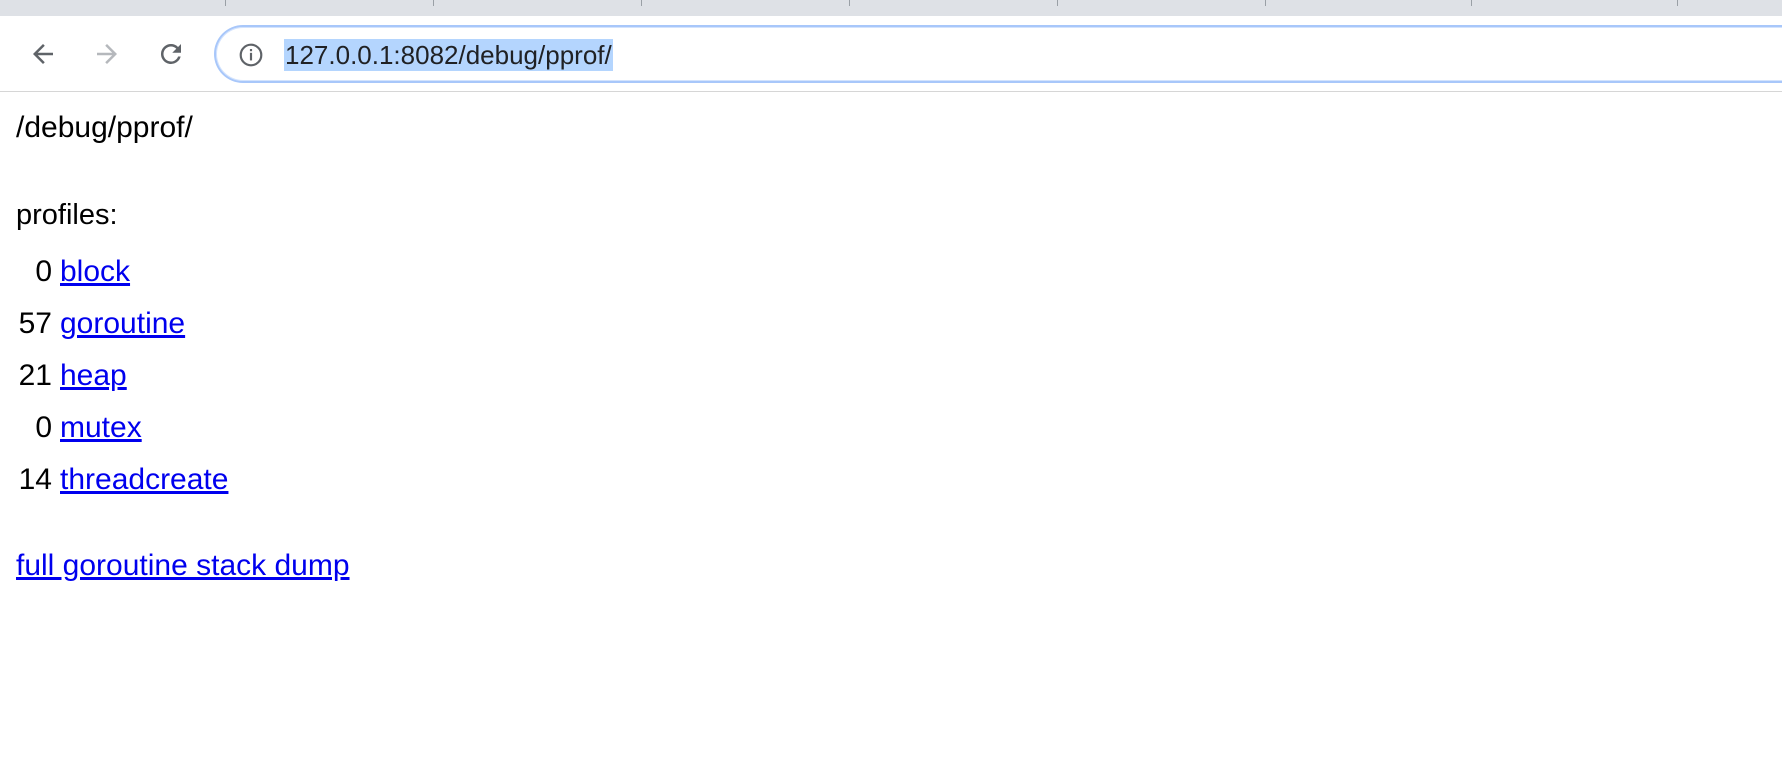 The width and height of the screenshot is (1782, 764). I want to click on profiles-label: profiles:, so click(67, 215).